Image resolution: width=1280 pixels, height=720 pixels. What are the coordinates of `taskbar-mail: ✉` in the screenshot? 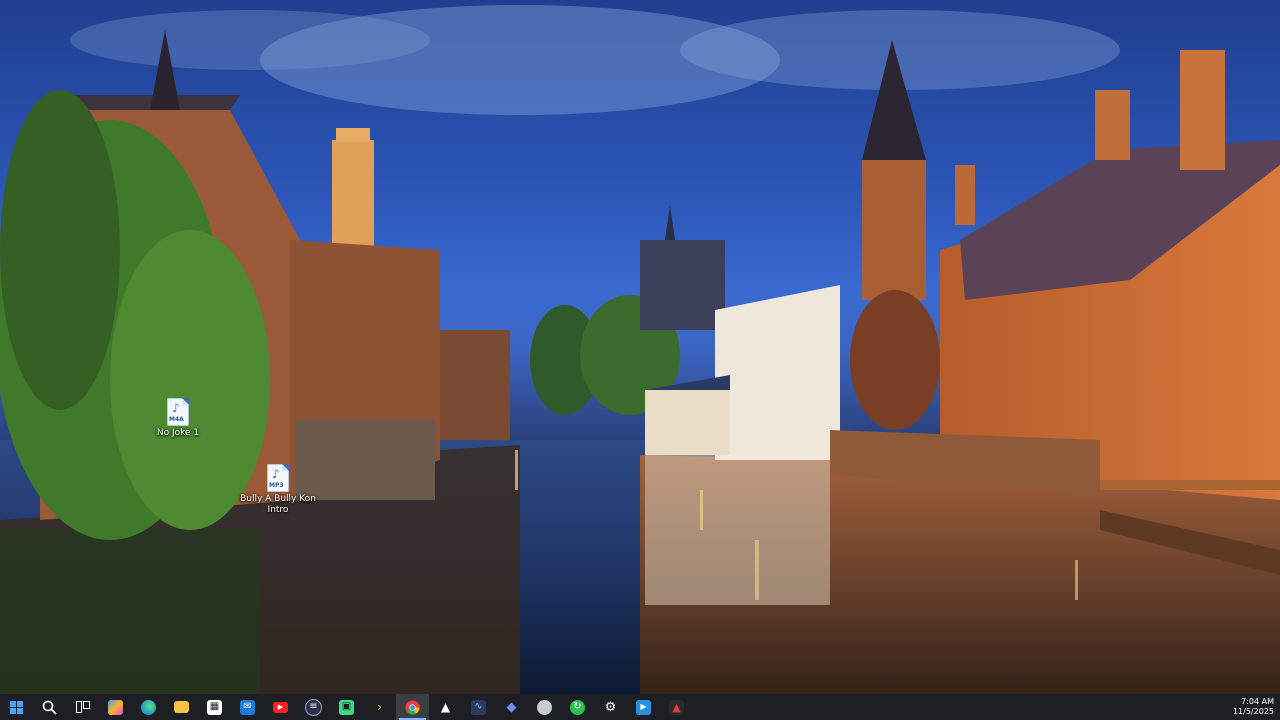 It's located at (247, 707).